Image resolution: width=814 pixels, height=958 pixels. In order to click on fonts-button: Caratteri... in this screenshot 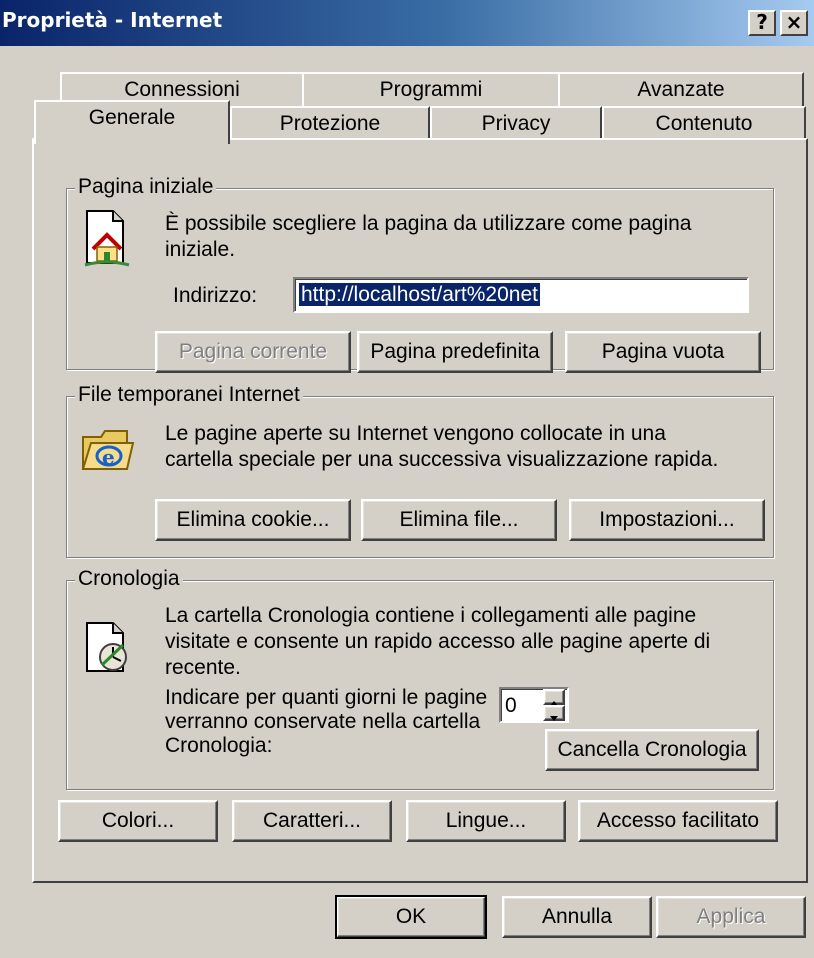, I will do `click(312, 821)`.